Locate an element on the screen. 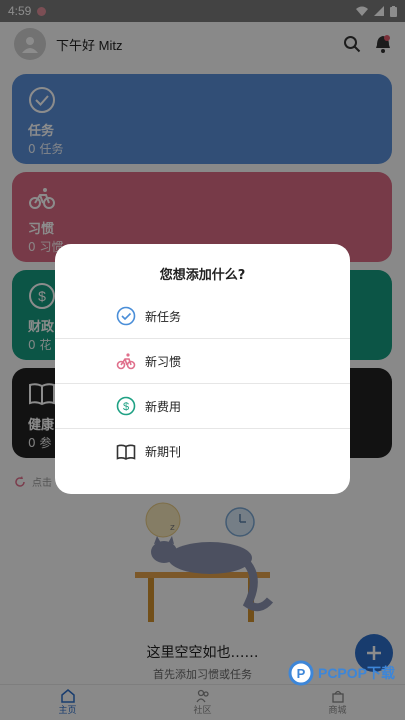  watermark: P PCPOP下载 is located at coordinates (341, 673).